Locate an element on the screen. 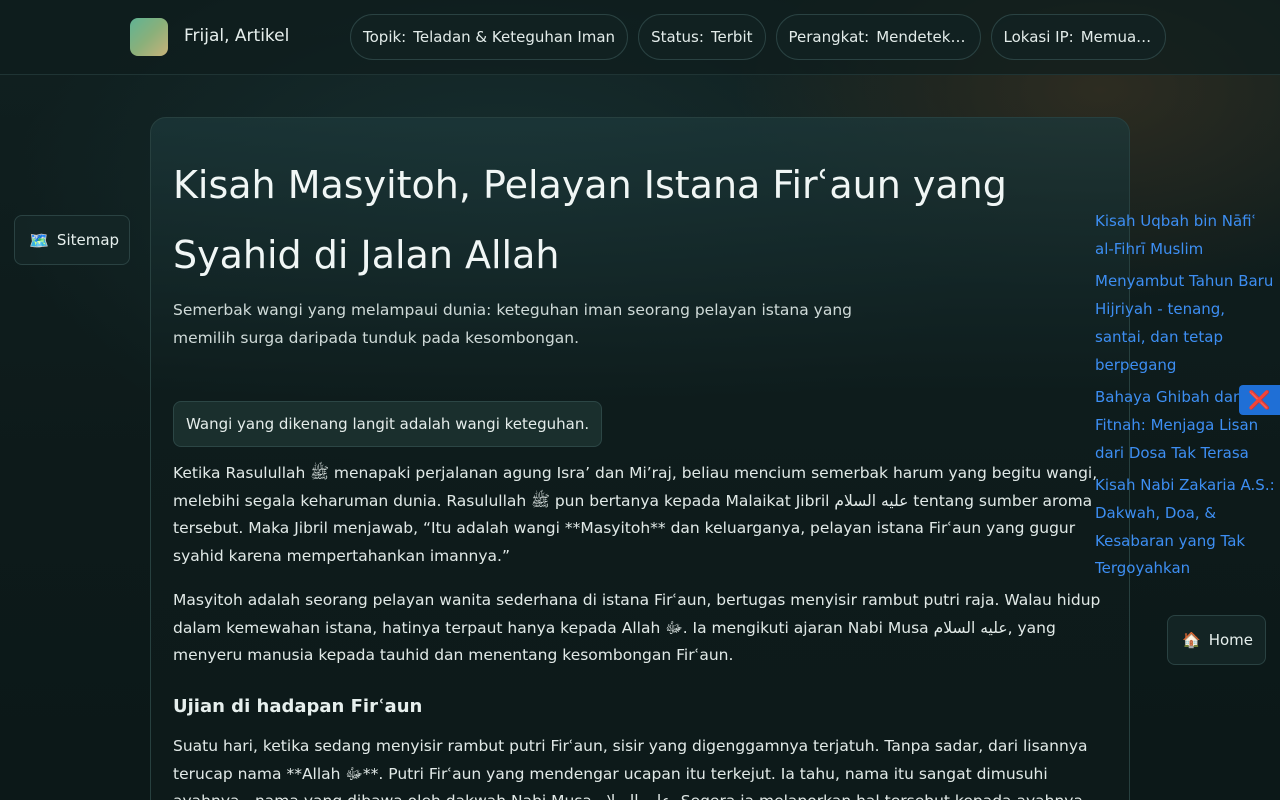  site-brand: Frijal, Artikel is located at coordinates (236, 36).